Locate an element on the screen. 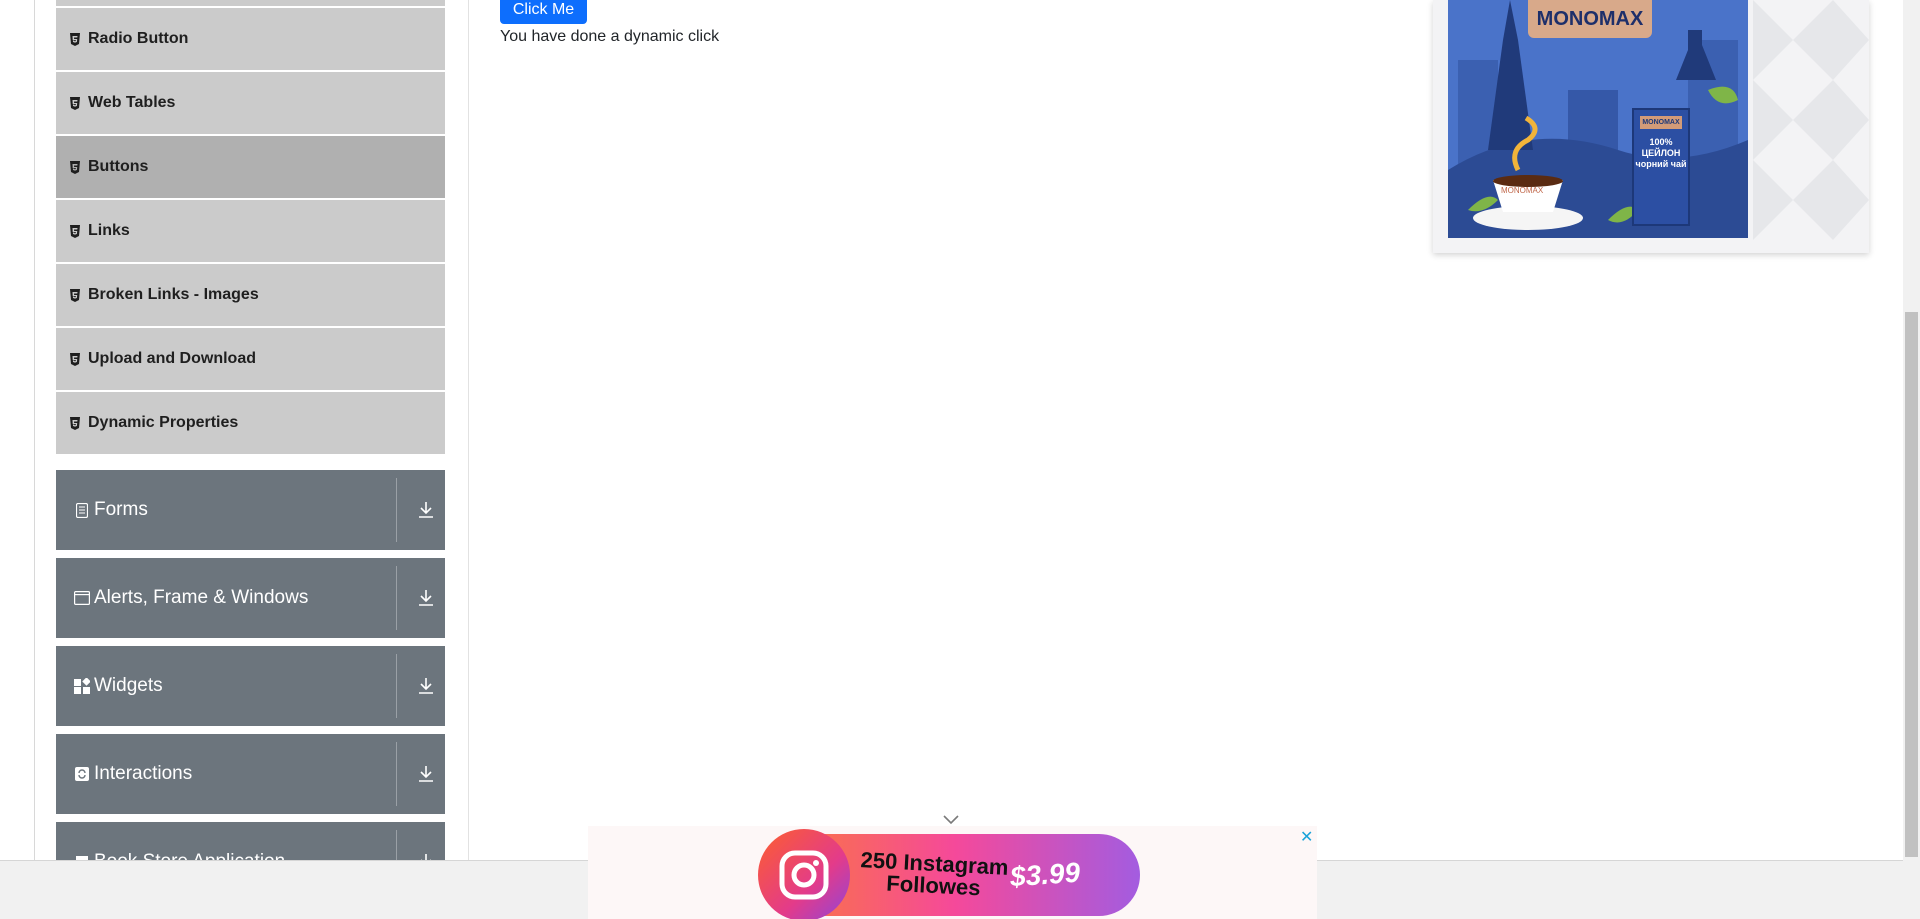  sidebar-item-label: Links is located at coordinates (109, 230).